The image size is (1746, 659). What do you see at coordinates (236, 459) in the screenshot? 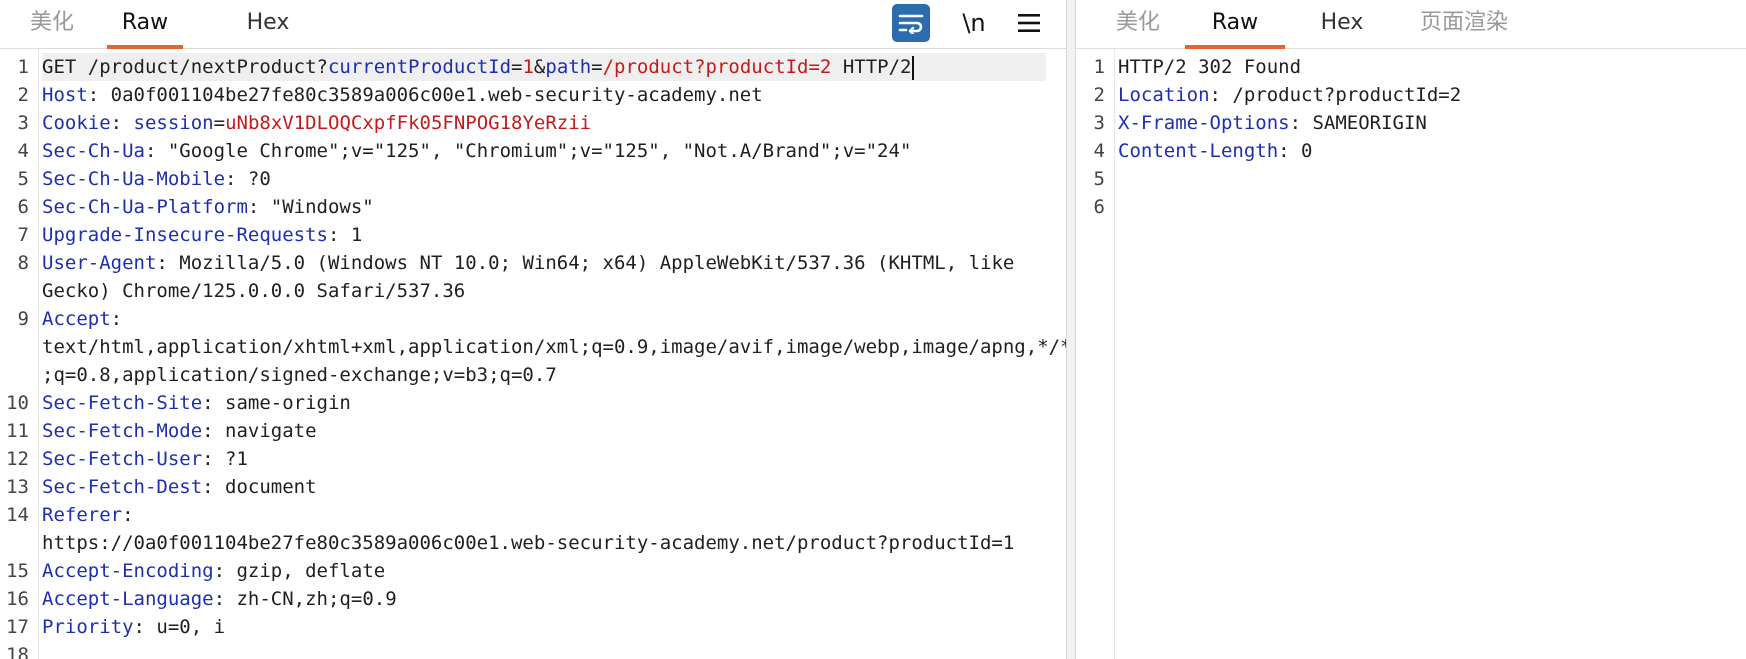
I see `header-value: ?1` at bounding box center [236, 459].